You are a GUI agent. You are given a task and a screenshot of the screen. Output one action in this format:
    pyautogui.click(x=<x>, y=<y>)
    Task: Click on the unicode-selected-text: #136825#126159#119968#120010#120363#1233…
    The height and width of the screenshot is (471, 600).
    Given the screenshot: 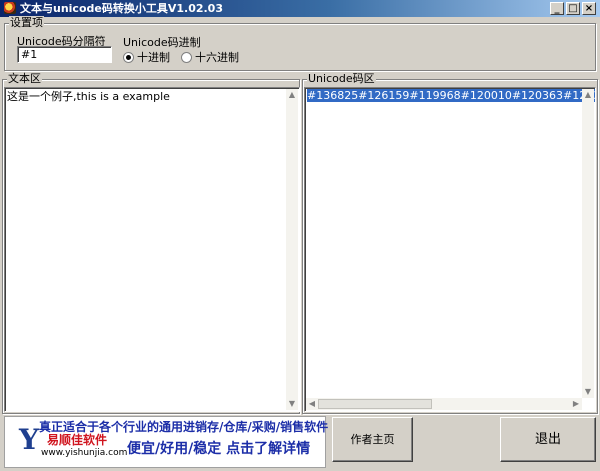 What is the action you would take?
    pyautogui.click(x=451, y=95)
    